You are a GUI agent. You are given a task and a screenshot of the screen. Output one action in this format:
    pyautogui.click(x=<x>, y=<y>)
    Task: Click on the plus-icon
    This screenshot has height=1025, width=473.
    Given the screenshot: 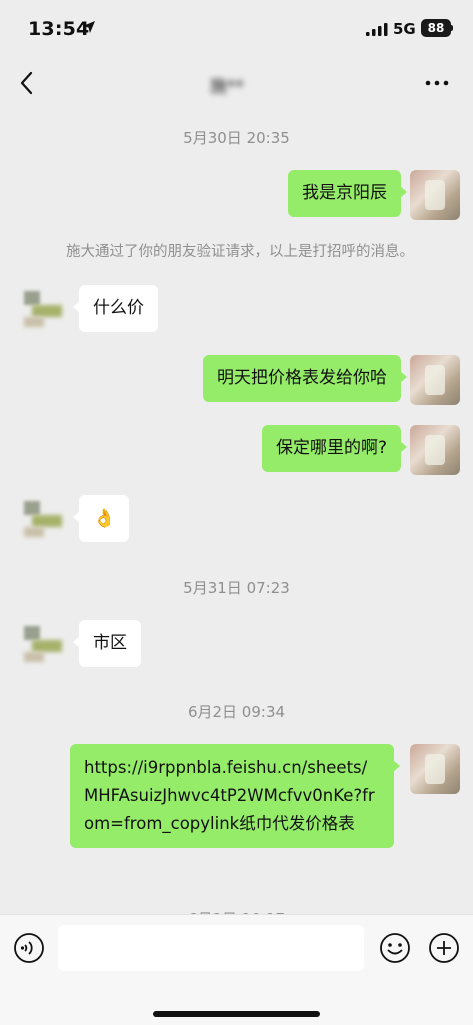 What is the action you would take?
    pyautogui.click(x=444, y=948)
    